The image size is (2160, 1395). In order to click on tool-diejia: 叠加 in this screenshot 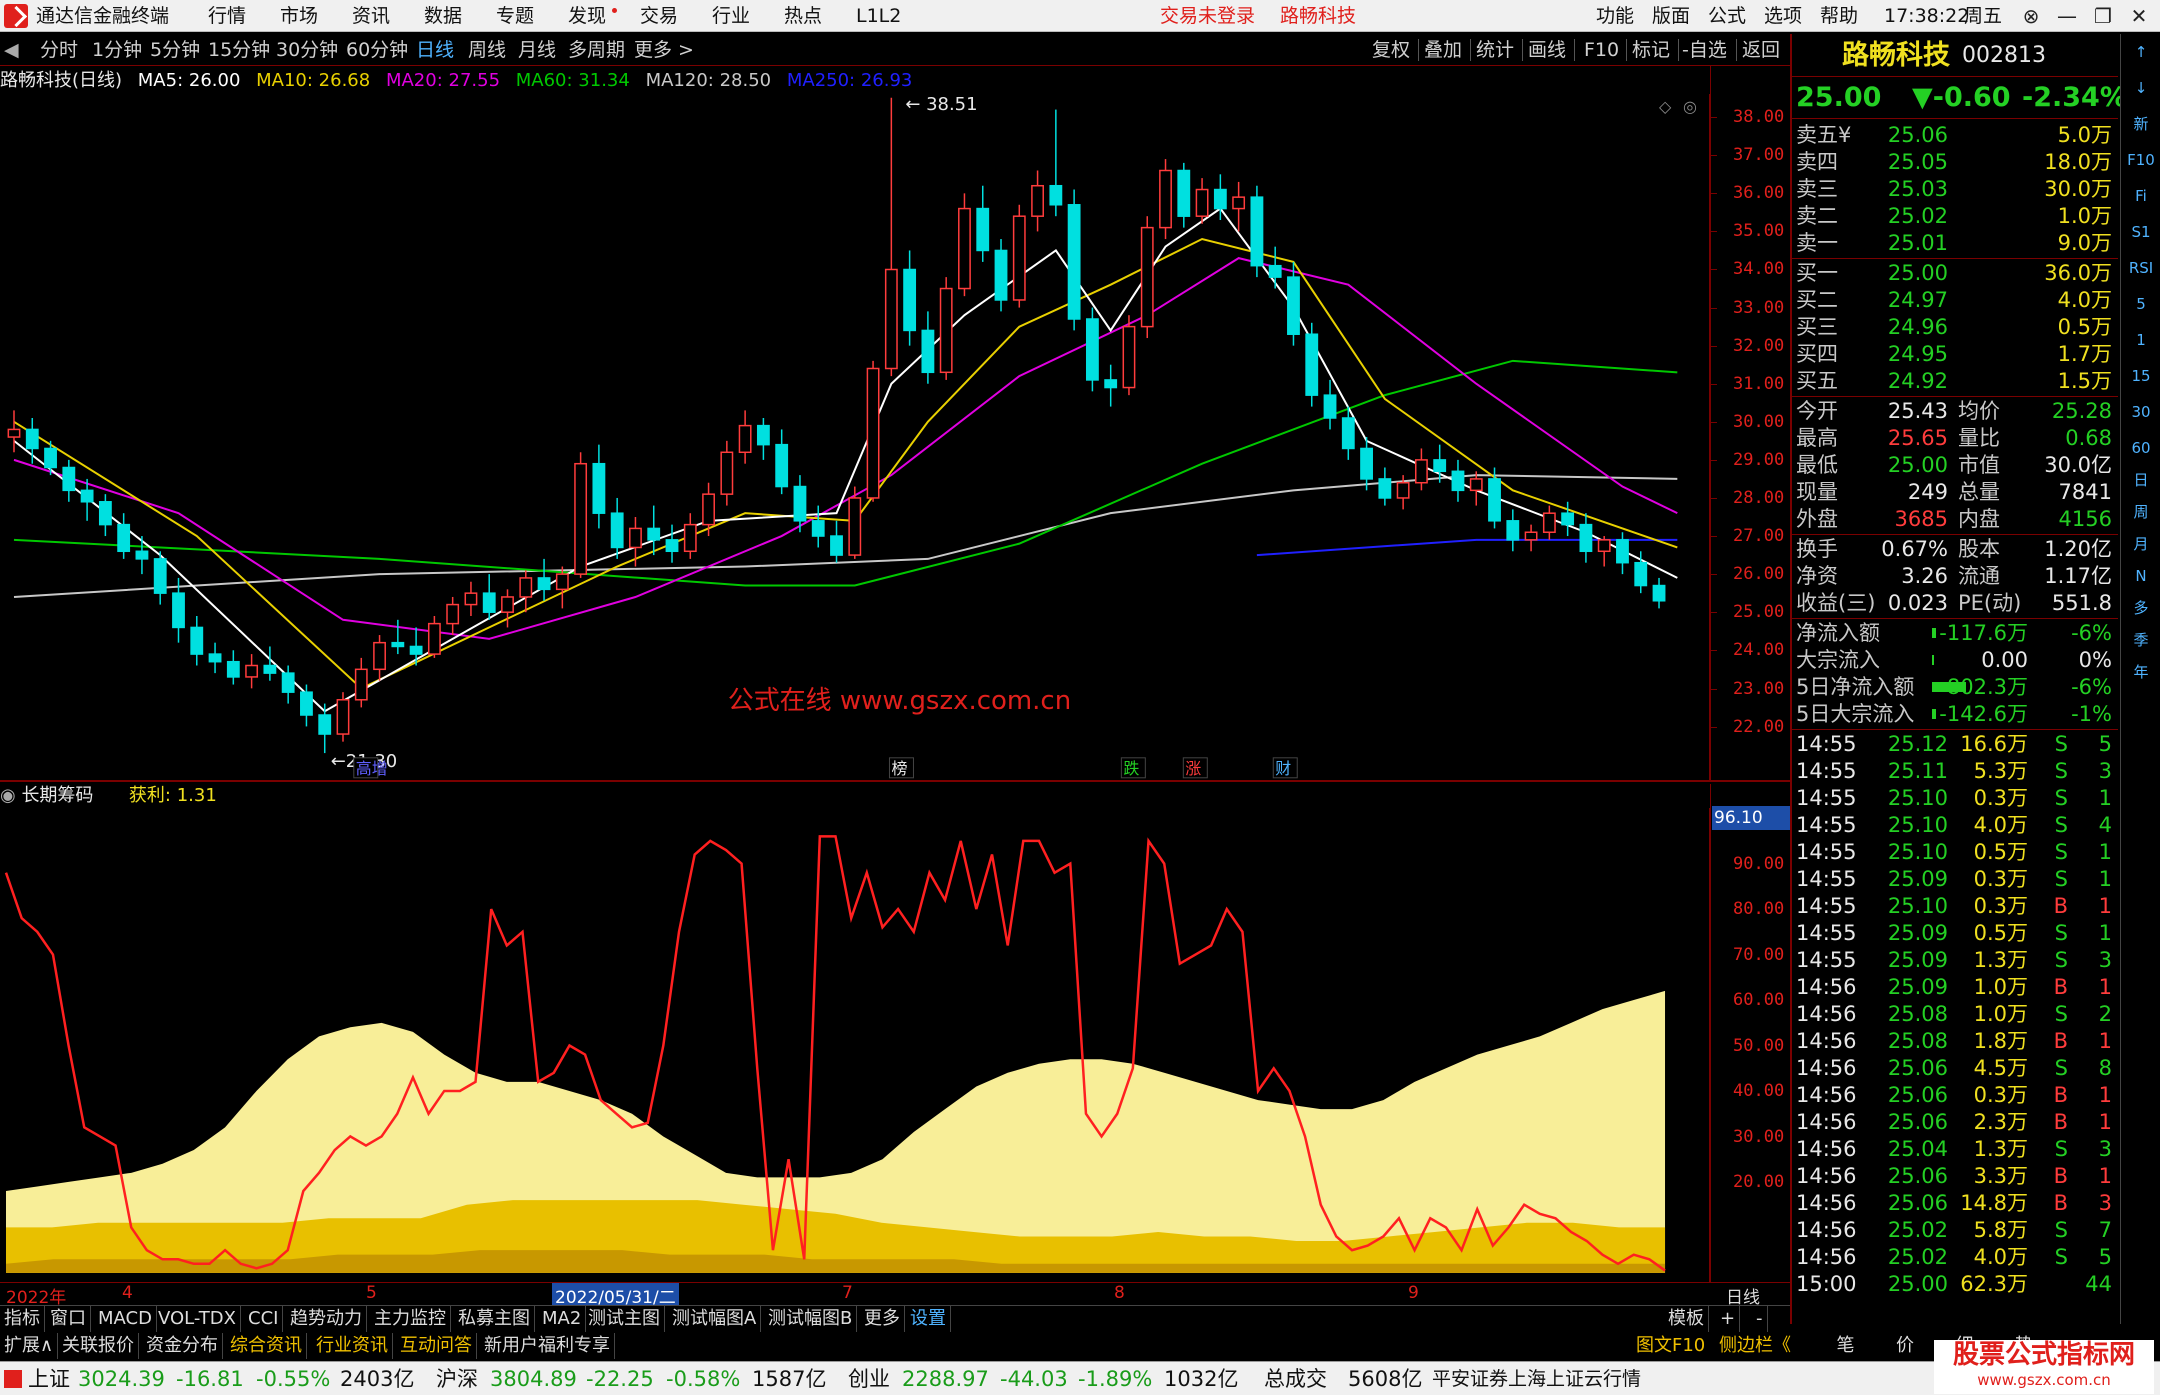, I will do `click(1443, 50)`.